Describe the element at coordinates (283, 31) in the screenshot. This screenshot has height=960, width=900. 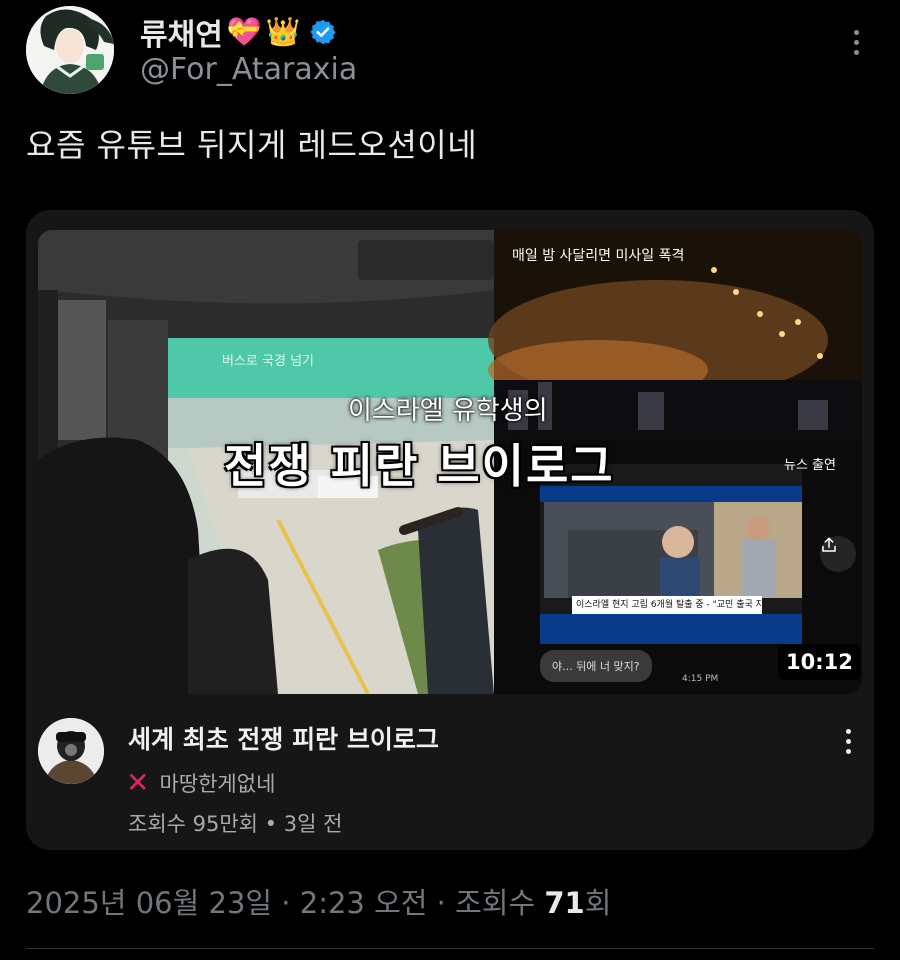
I see `crown-emoji-icon: 👑` at that location.